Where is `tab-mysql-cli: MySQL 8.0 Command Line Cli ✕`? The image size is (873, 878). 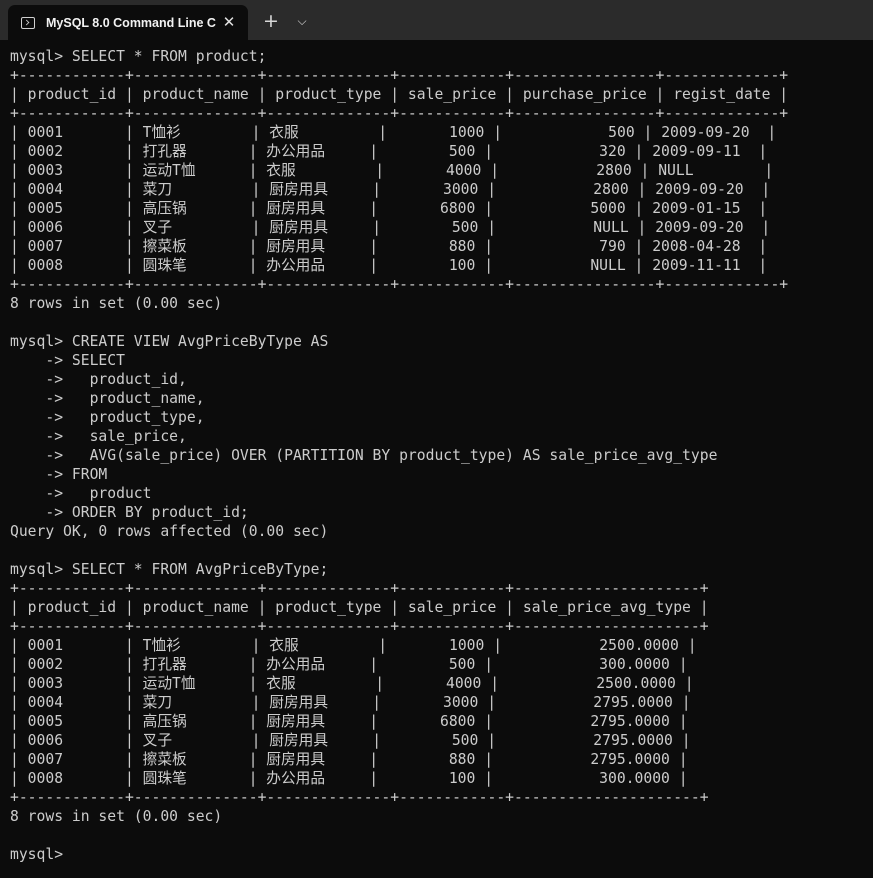 tab-mysql-cli: MySQL 8.0 Command Line Cli ✕ is located at coordinates (128, 22).